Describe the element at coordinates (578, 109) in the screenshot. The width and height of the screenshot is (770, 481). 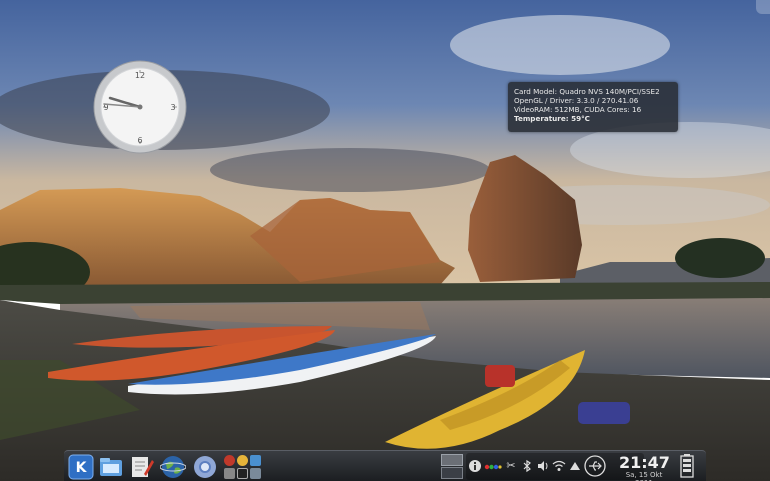
I see `gpu-videoram: VideoRAM: 512MB, CUDA Cores: 16` at that location.